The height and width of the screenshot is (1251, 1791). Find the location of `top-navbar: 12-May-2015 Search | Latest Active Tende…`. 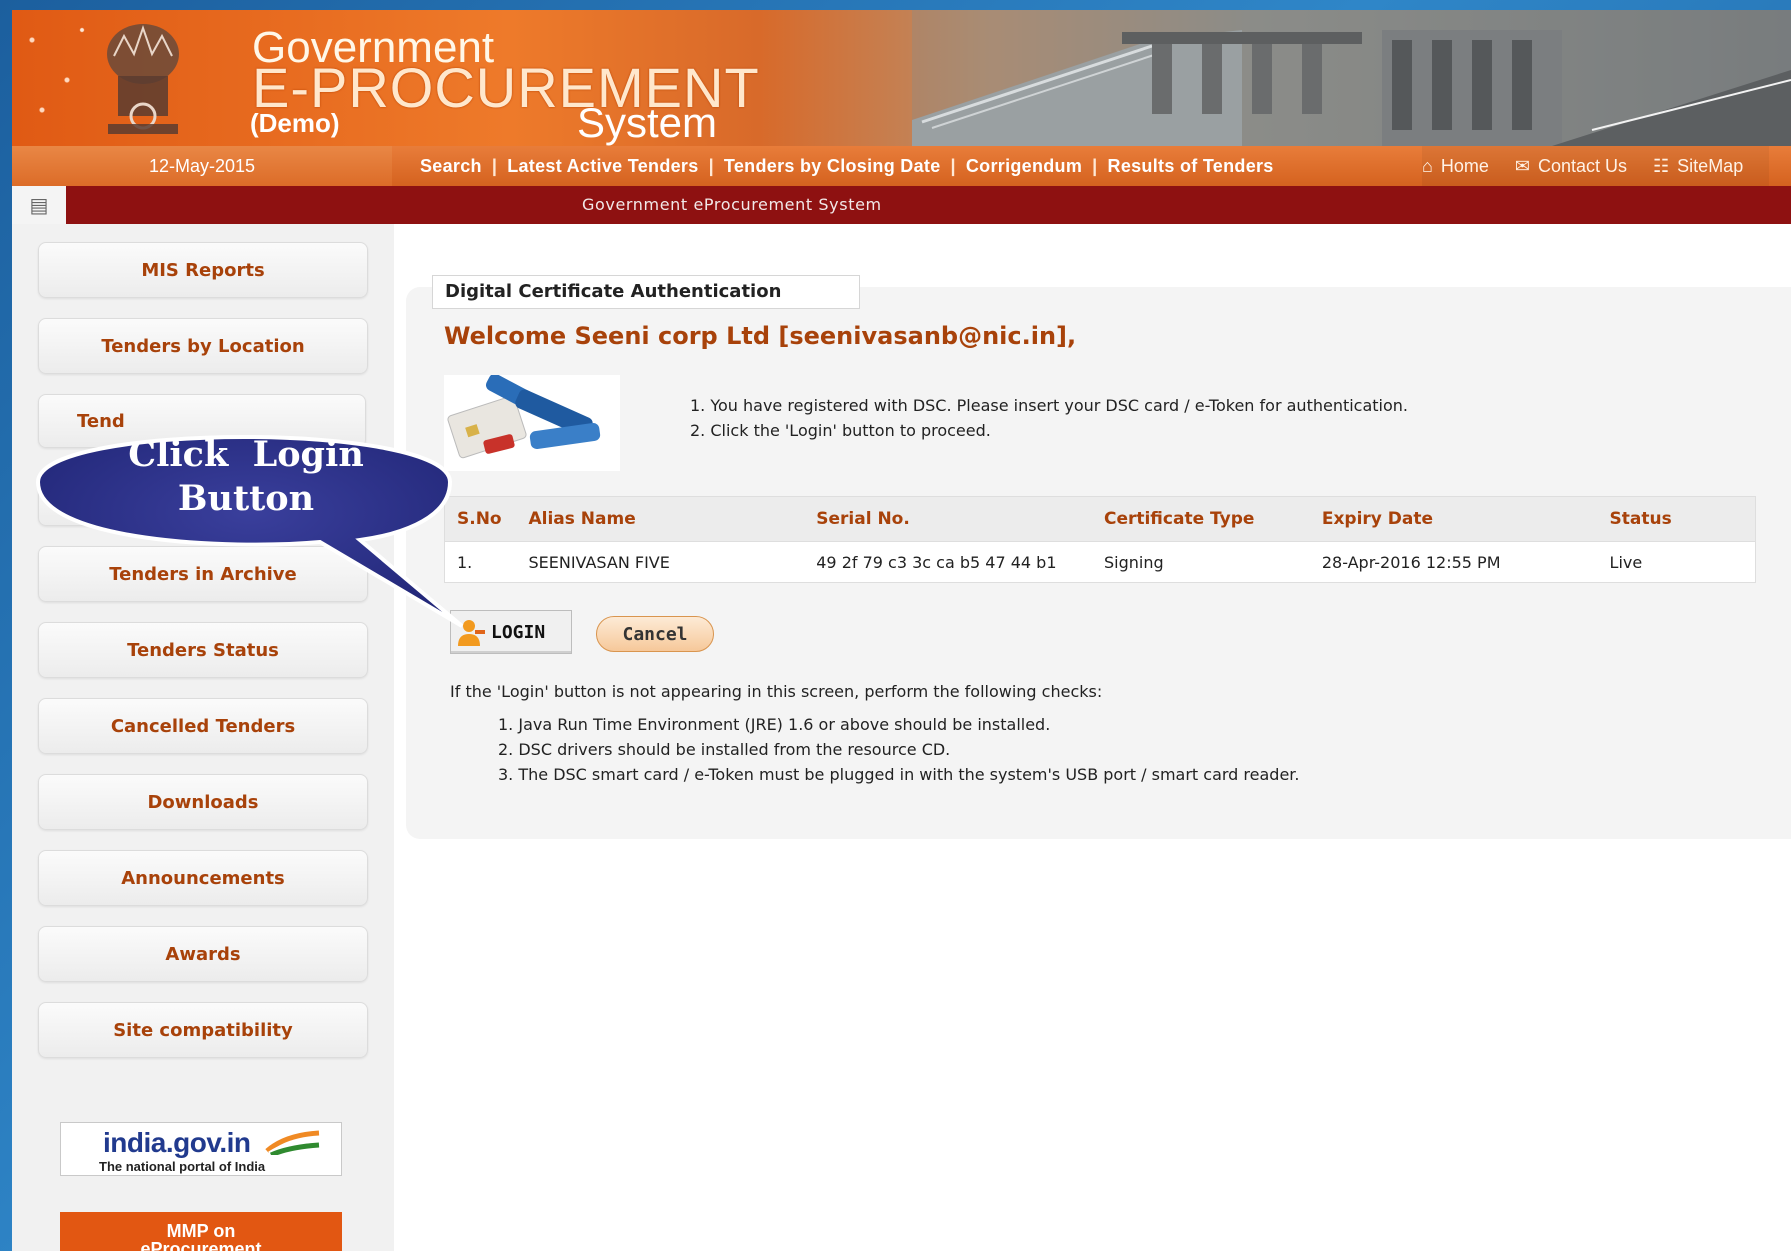

top-navbar: 12-May-2015 Search | Latest Active Tende… is located at coordinates (901, 166).